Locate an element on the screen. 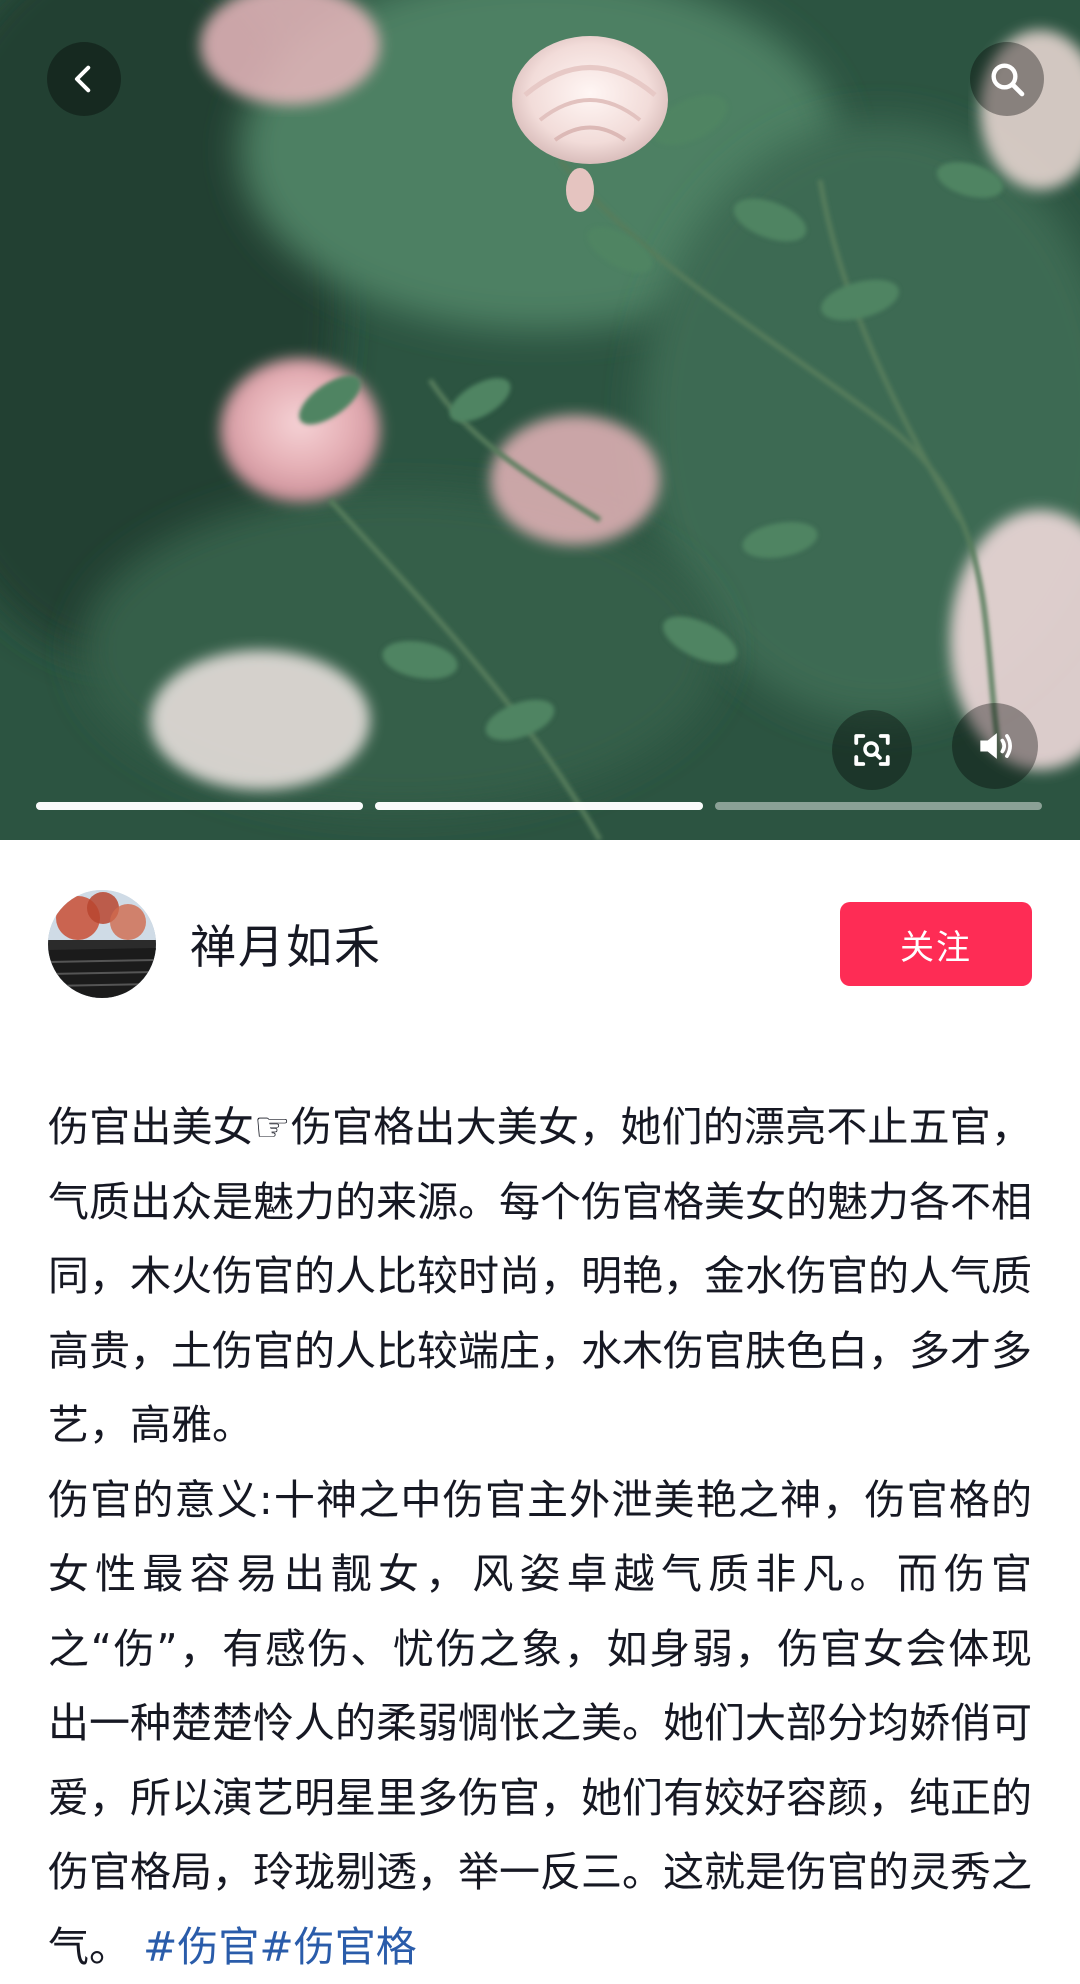 The width and height of the screenshot is (1080, 1984). search-icon is located at coordinates (1007, 79).